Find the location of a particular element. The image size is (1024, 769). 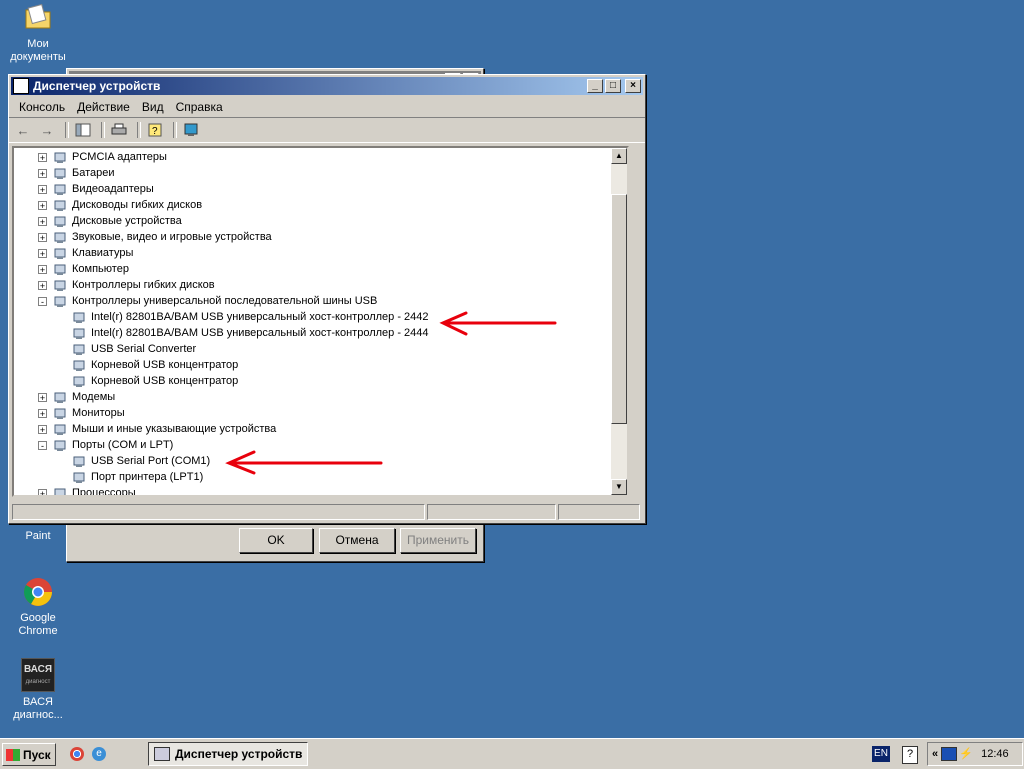

annotation-arrows is located at coordinates (391, 393).